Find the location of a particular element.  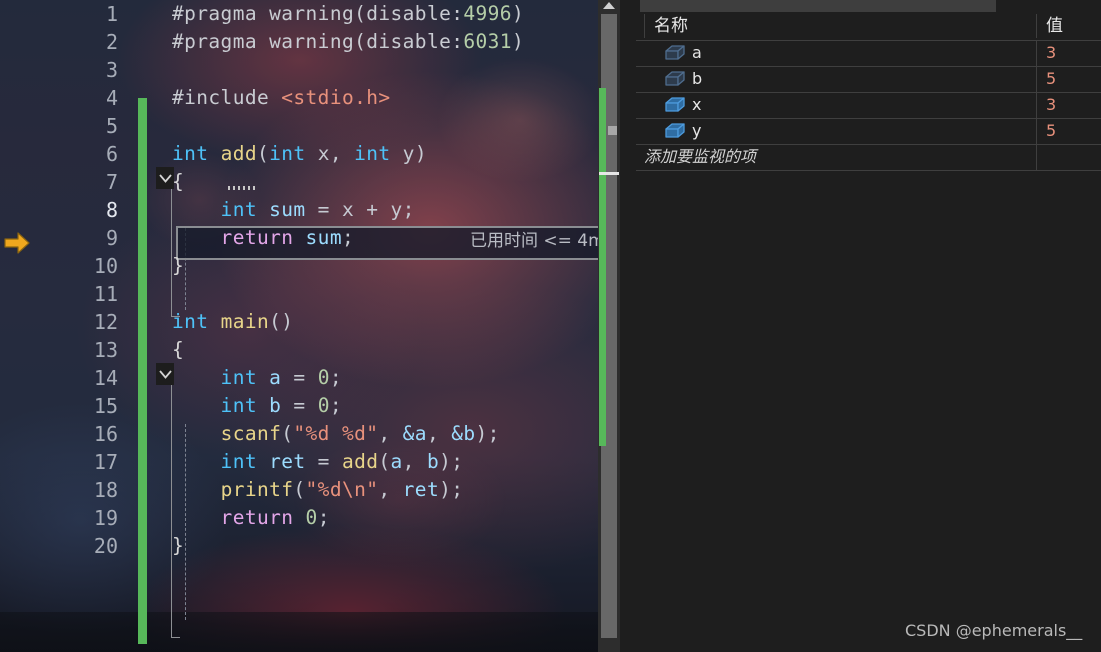

code-token: printf is located at coordinates (257, 489).